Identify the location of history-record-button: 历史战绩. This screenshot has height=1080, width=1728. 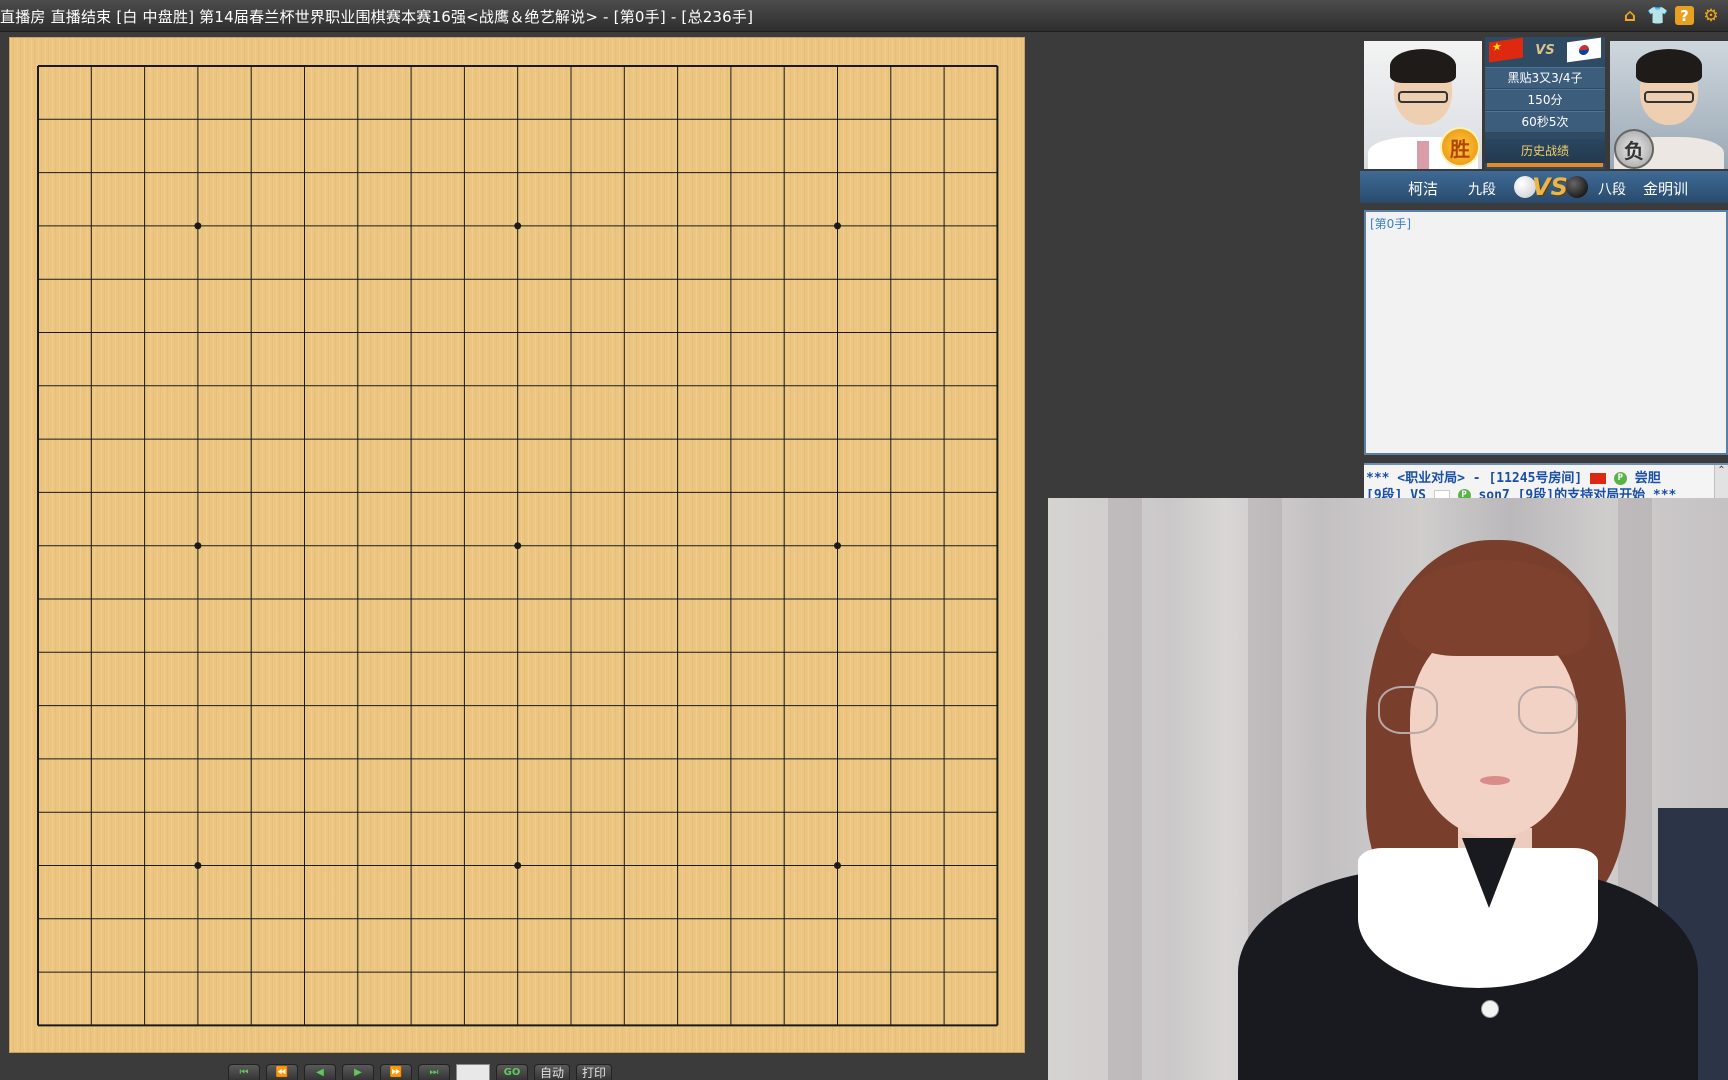
(1545, 151).